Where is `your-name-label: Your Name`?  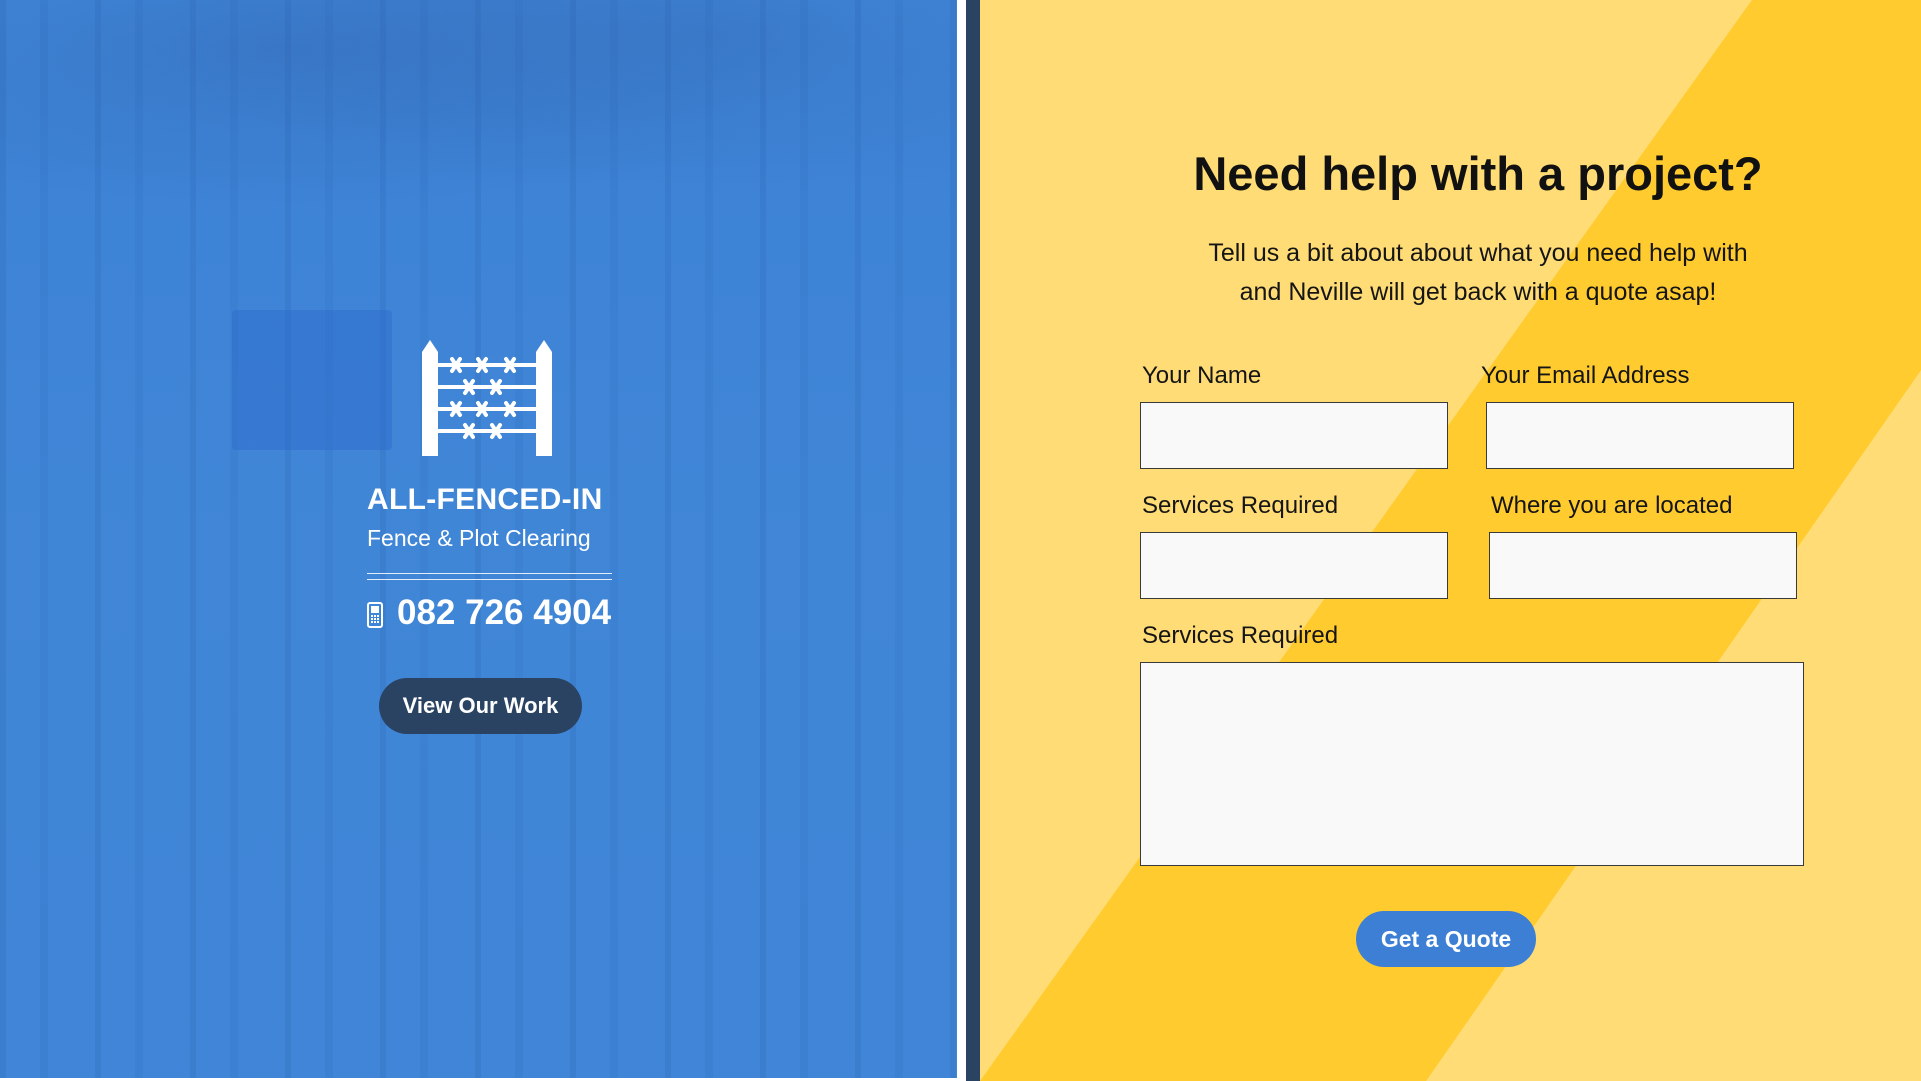
your-name-label: Your Name is located at coordinates (1202, 375).